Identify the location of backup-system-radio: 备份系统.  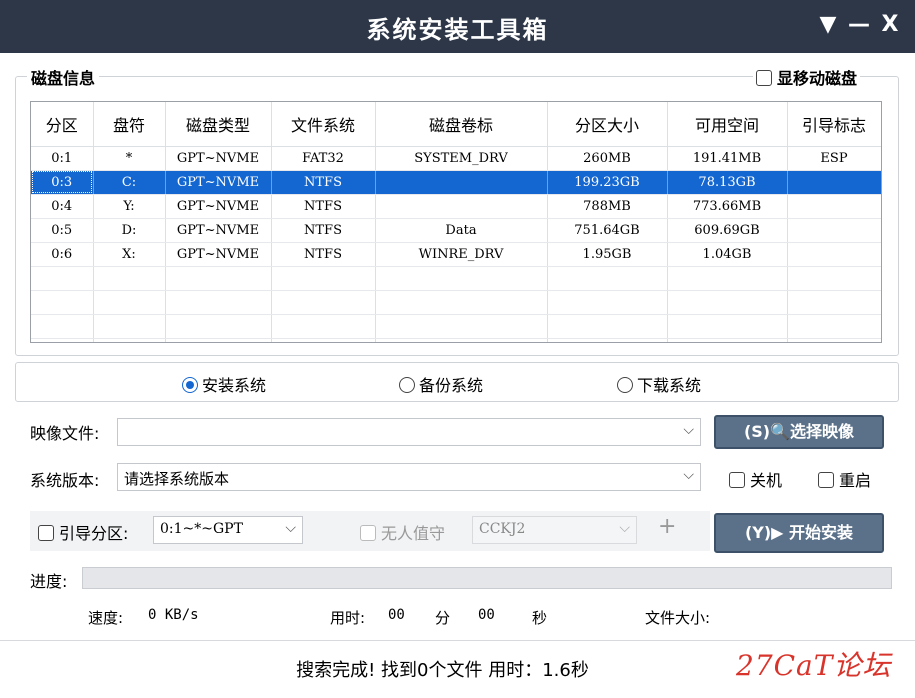
(441, 384).